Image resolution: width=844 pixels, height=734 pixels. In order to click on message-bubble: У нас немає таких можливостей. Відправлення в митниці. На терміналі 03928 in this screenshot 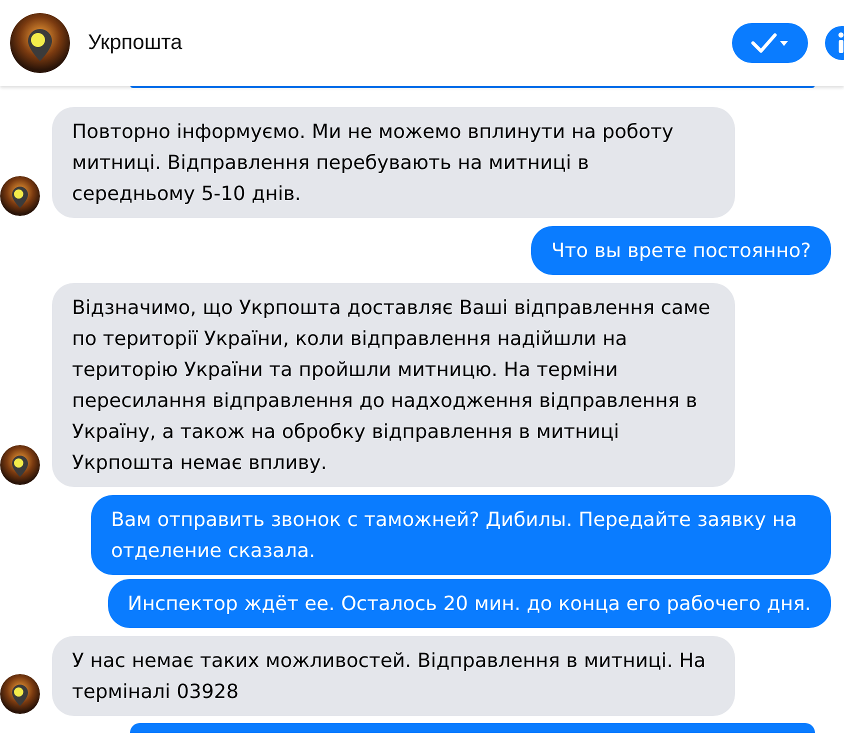, I will do `click(393, 676)`.